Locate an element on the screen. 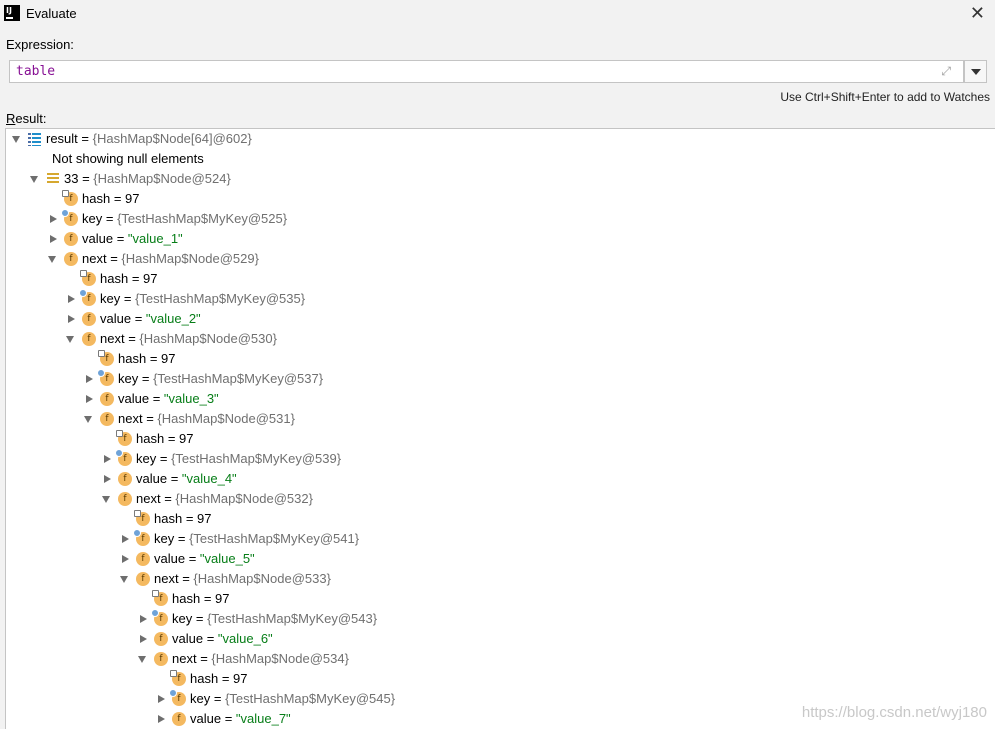 The width and height of the screenshot is (995, 729). info-message: Not showing null elements is located at coordinates (128, 158).